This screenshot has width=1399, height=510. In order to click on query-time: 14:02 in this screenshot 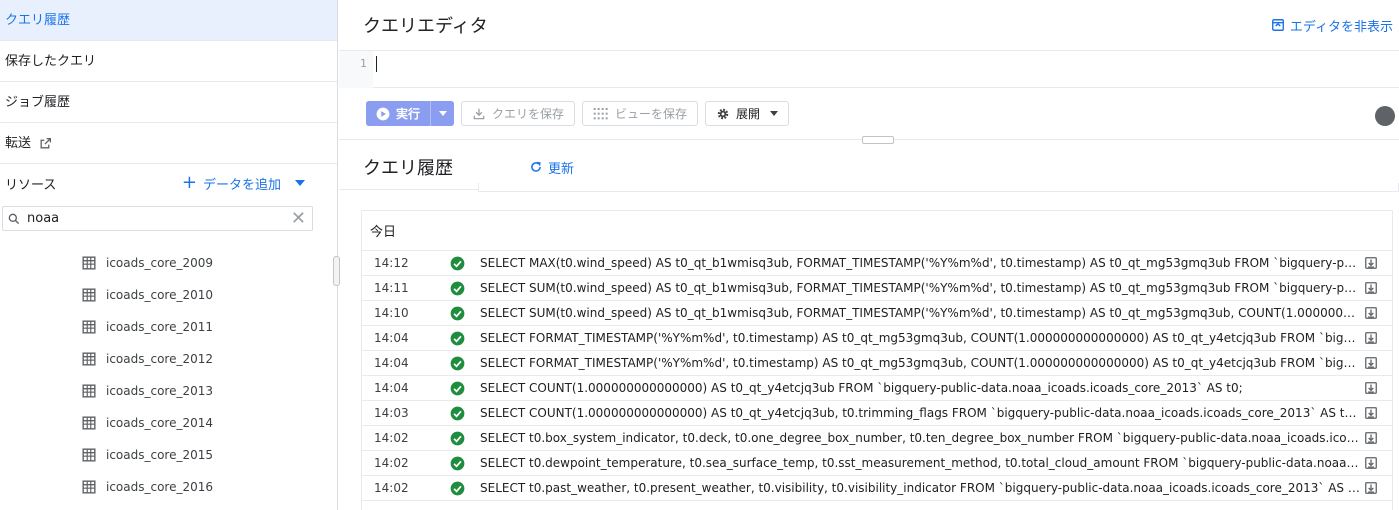, I will do `click(391, 438)`.